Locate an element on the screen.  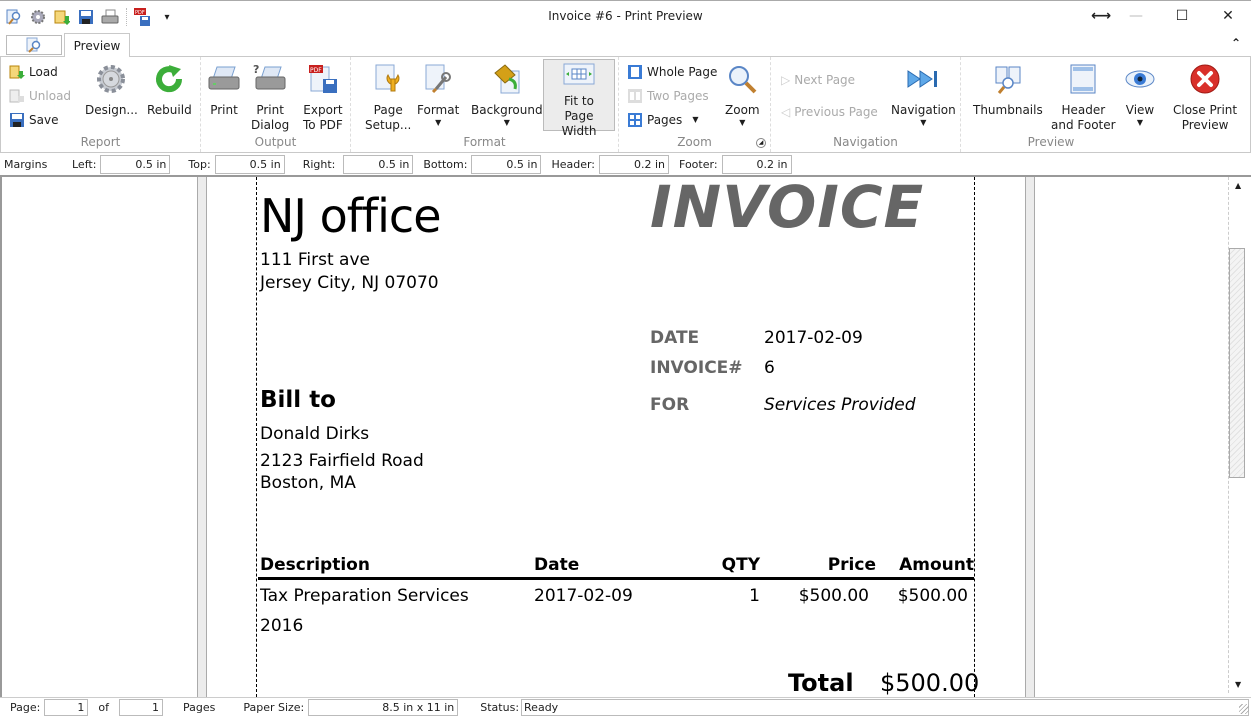
view-button: View ▼ is located at coordinates (1140, 94).